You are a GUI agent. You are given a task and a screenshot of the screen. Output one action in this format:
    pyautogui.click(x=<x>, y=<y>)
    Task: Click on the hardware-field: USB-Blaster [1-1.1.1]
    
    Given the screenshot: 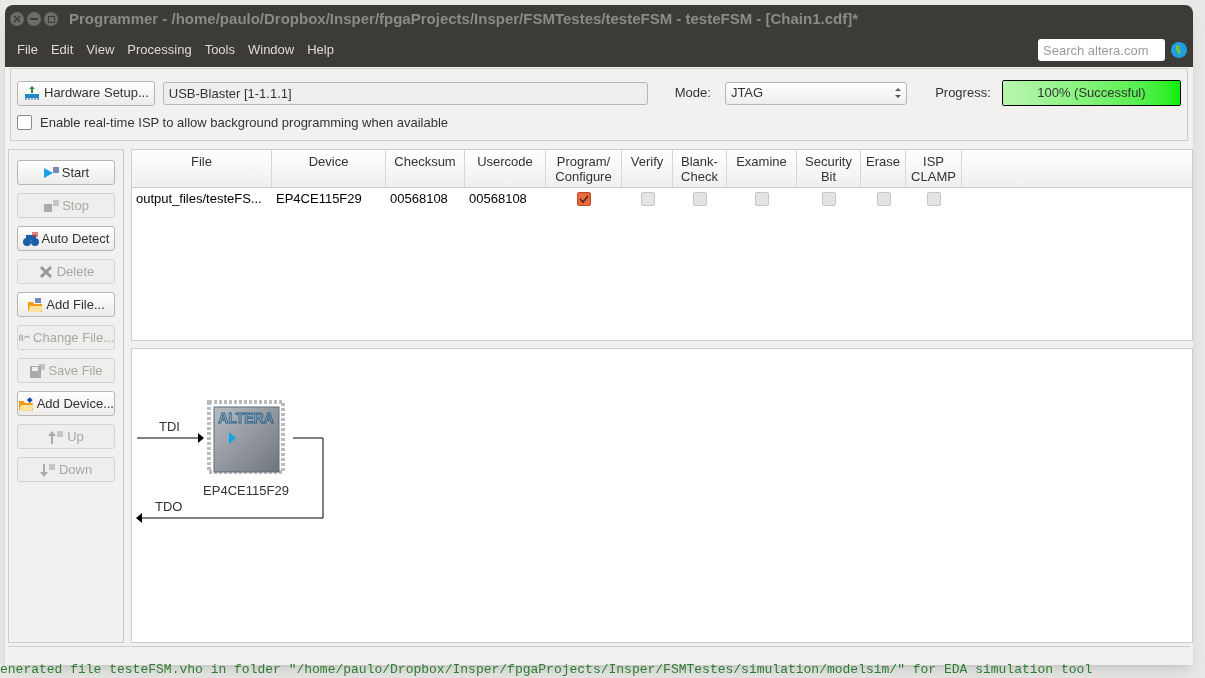 What is the action you would take?
    pyautogui.click(x=405, y=93)
    